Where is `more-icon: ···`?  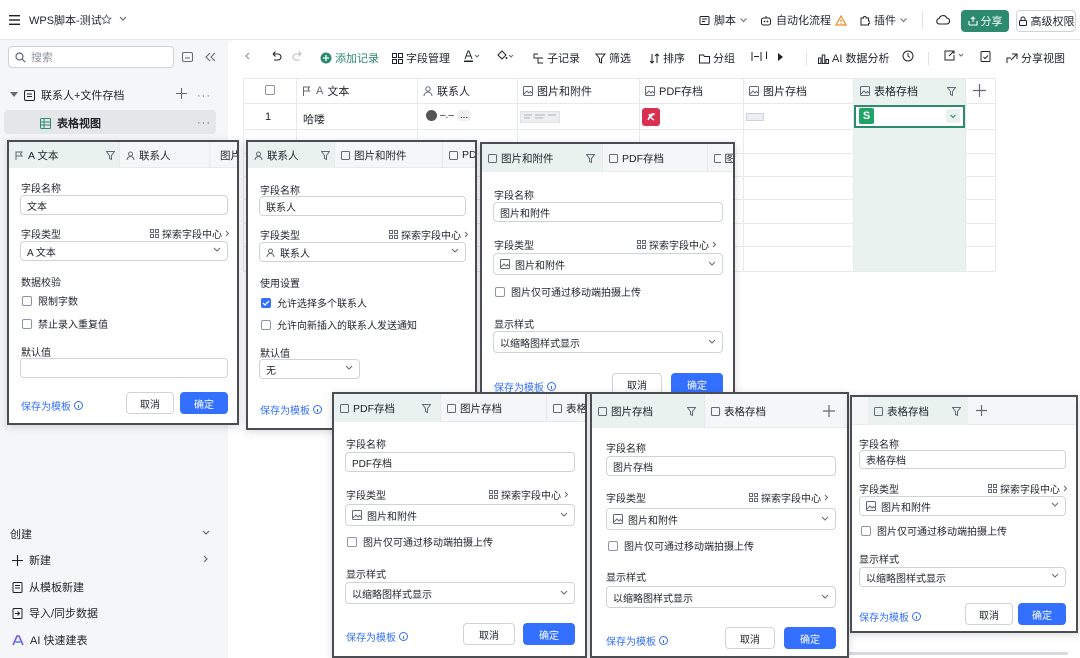 more-icon: ··· is located at coordinates (204, 96).